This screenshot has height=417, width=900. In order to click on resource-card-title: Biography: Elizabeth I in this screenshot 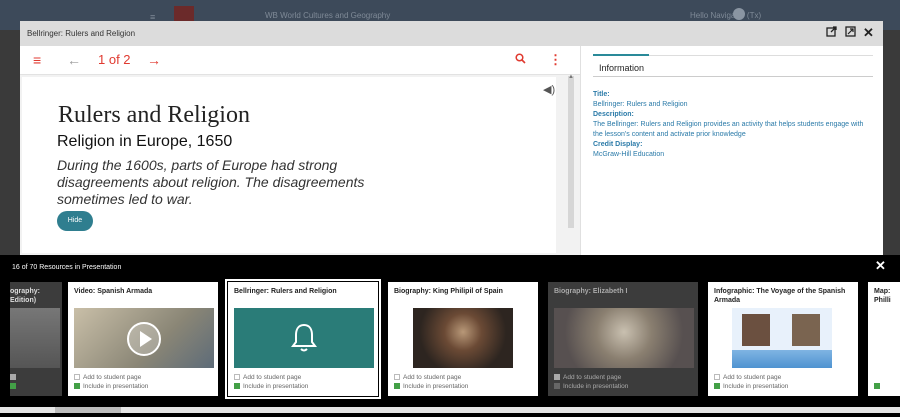, I will do `click(591, 291)`.